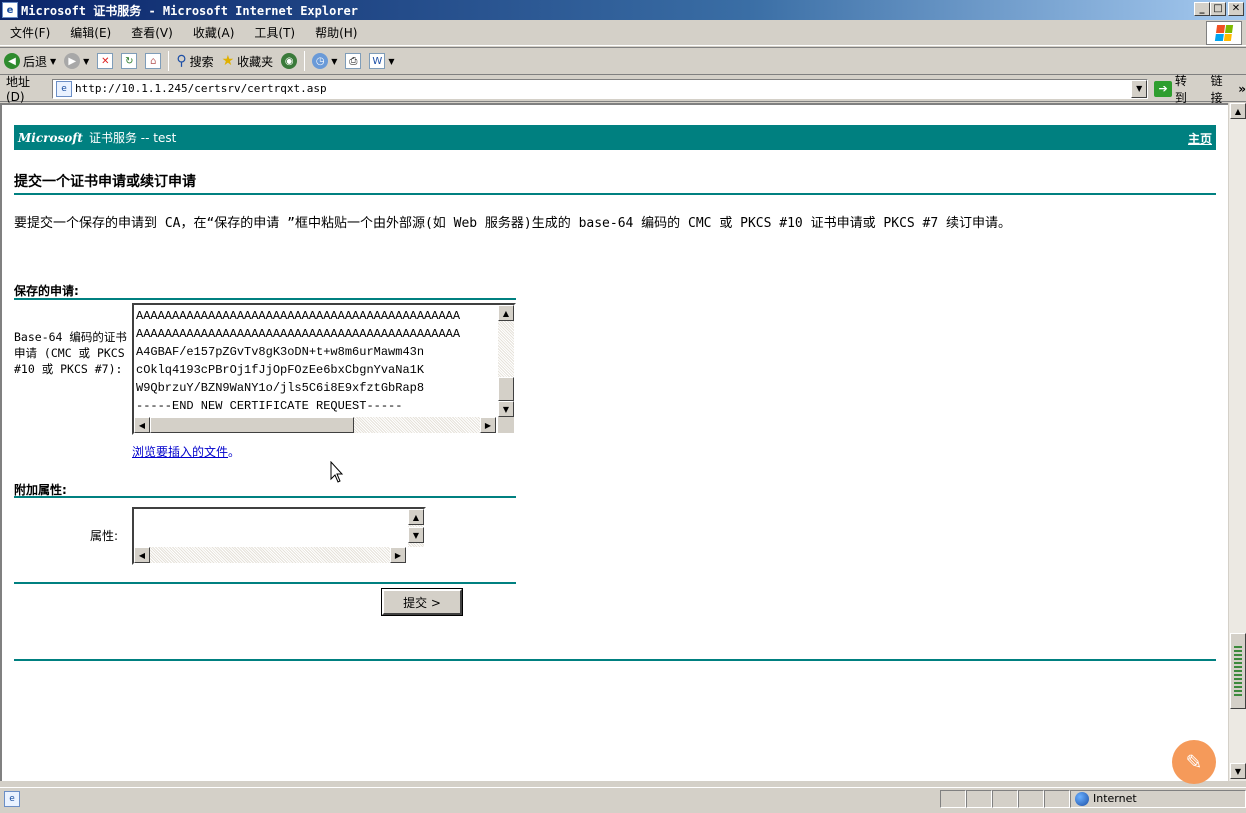  I want to click on go-arrow-icon: ➔, so click(1163, 88).